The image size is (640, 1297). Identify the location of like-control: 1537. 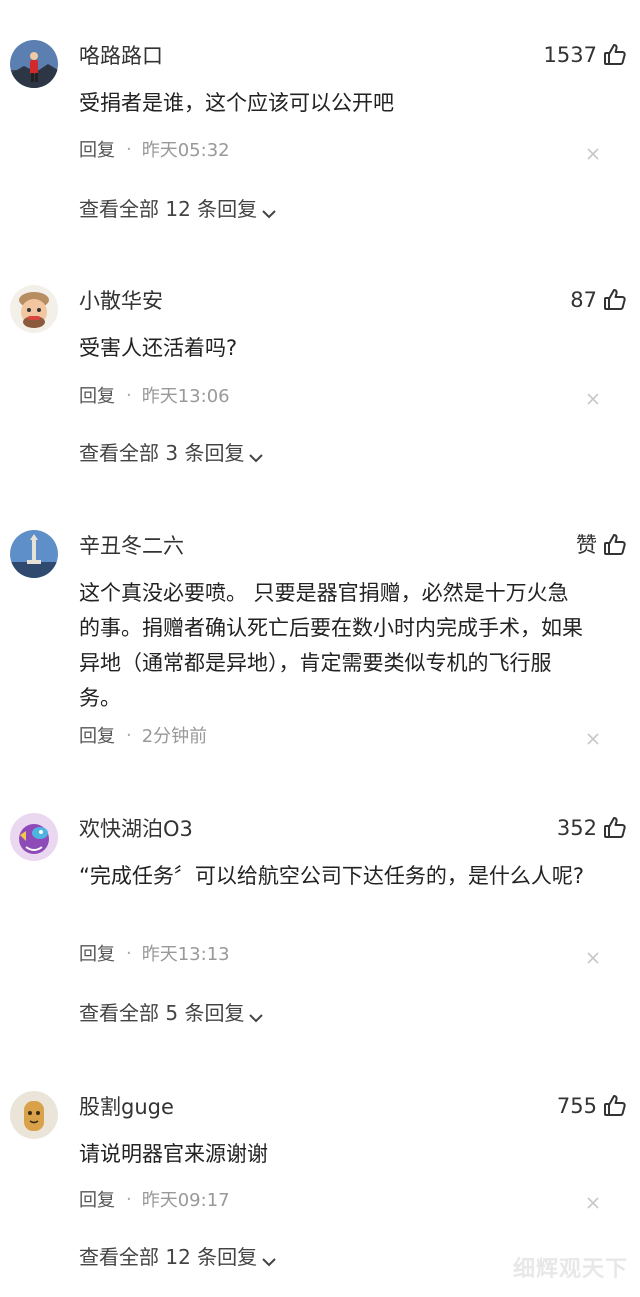
(586, 55).